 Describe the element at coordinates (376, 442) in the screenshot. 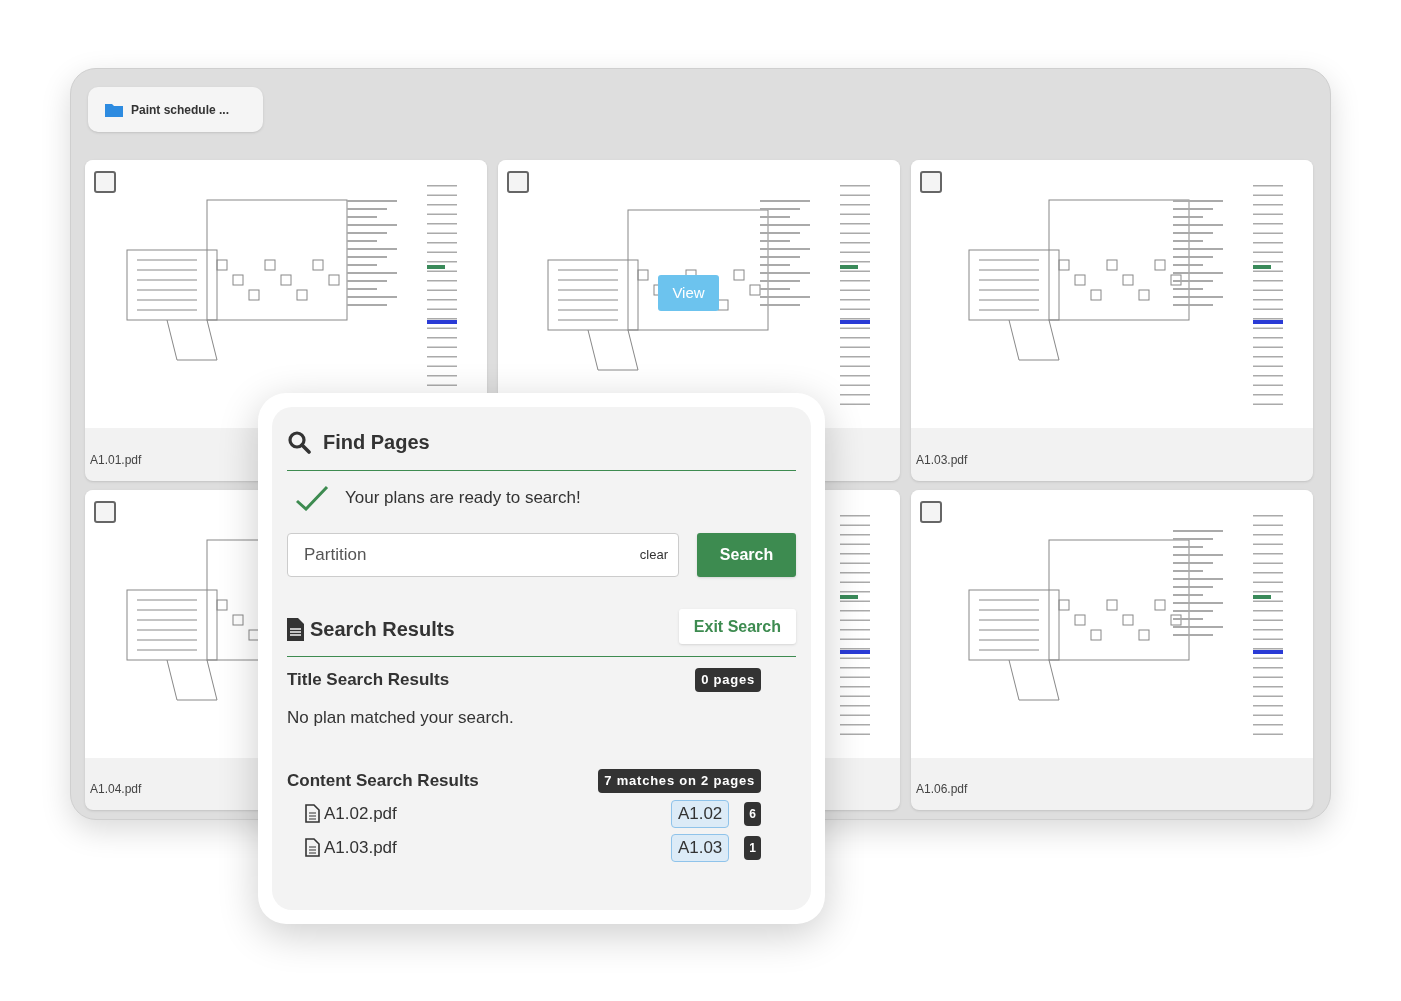

I see `panel-title: Find Pages` at that location.